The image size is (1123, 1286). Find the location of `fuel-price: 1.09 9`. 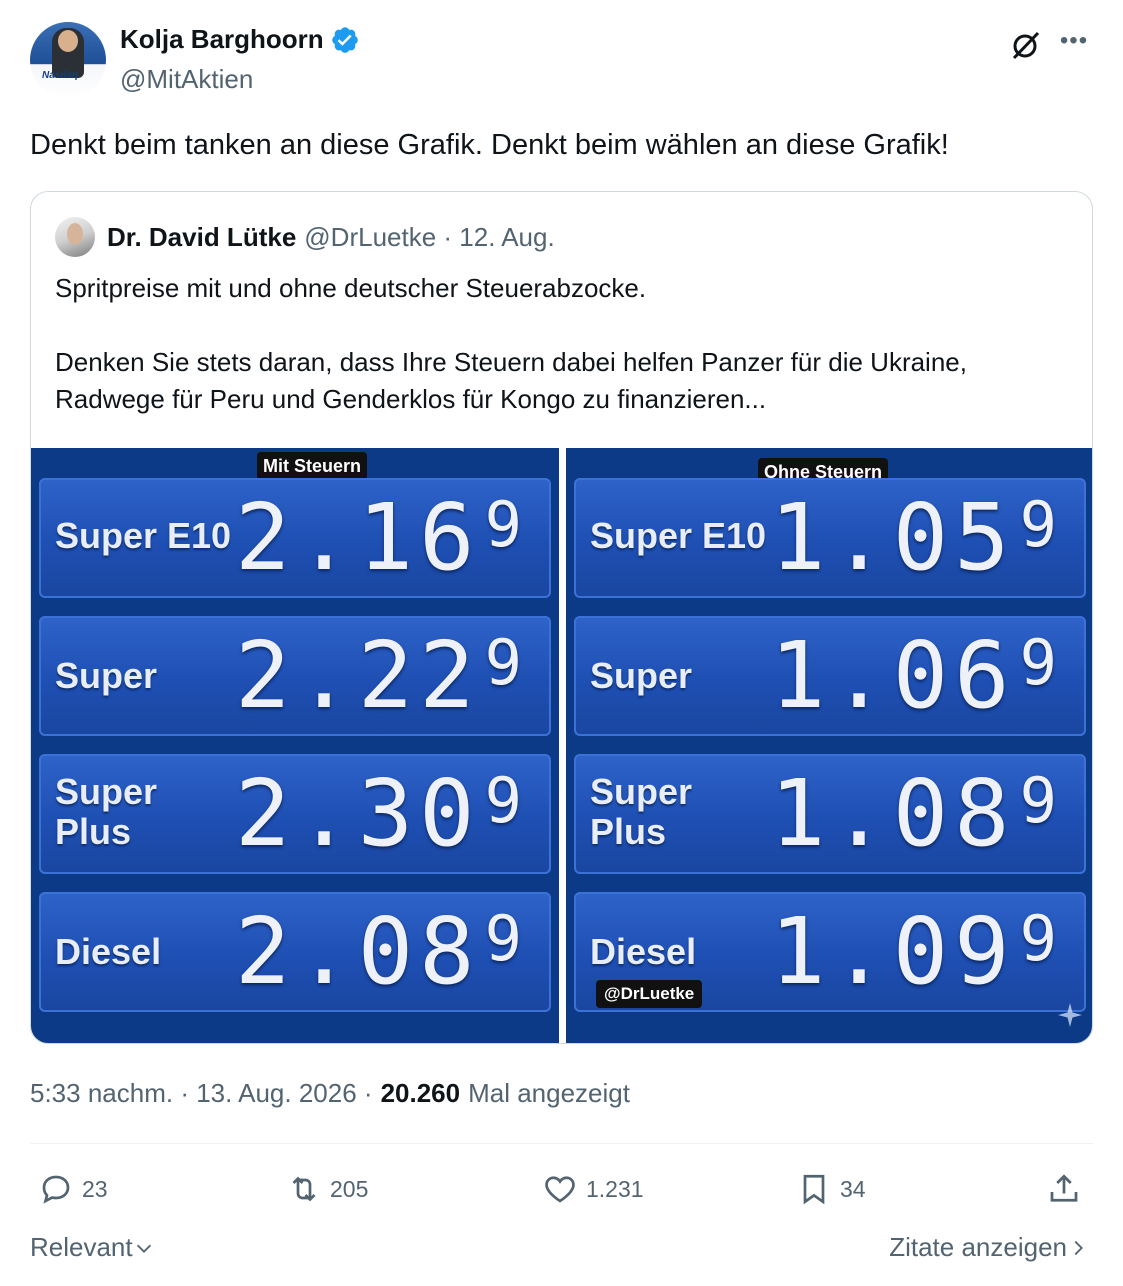

fuel-price: 1.09 9 is located at coordinates (913, 952).